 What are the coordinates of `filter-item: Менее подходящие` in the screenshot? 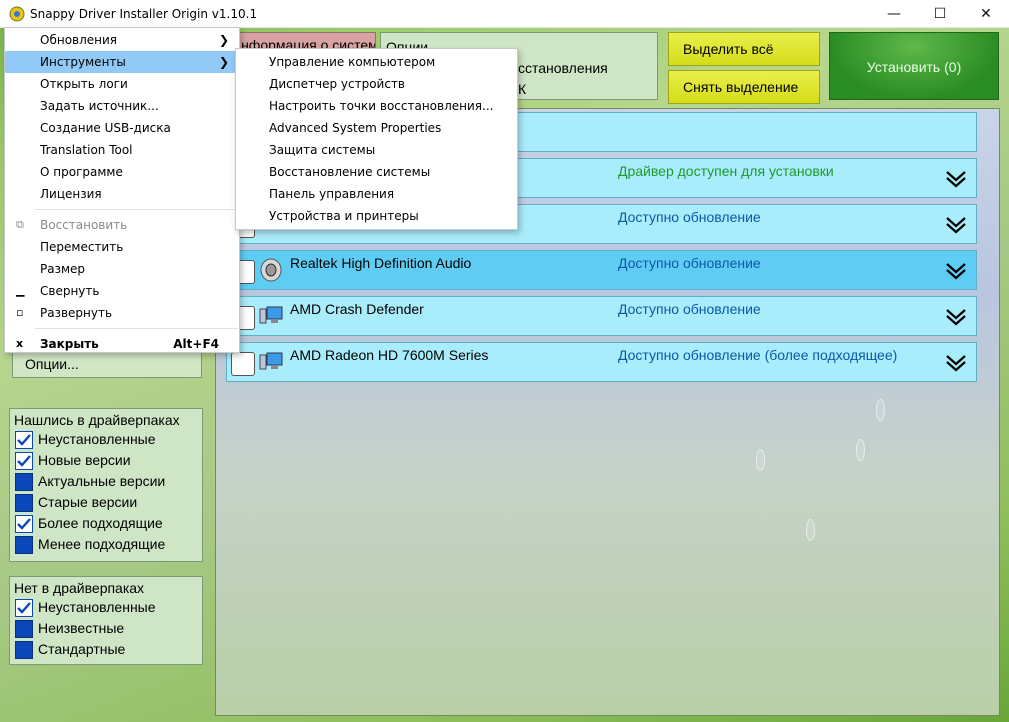 It's located at (106, 545).